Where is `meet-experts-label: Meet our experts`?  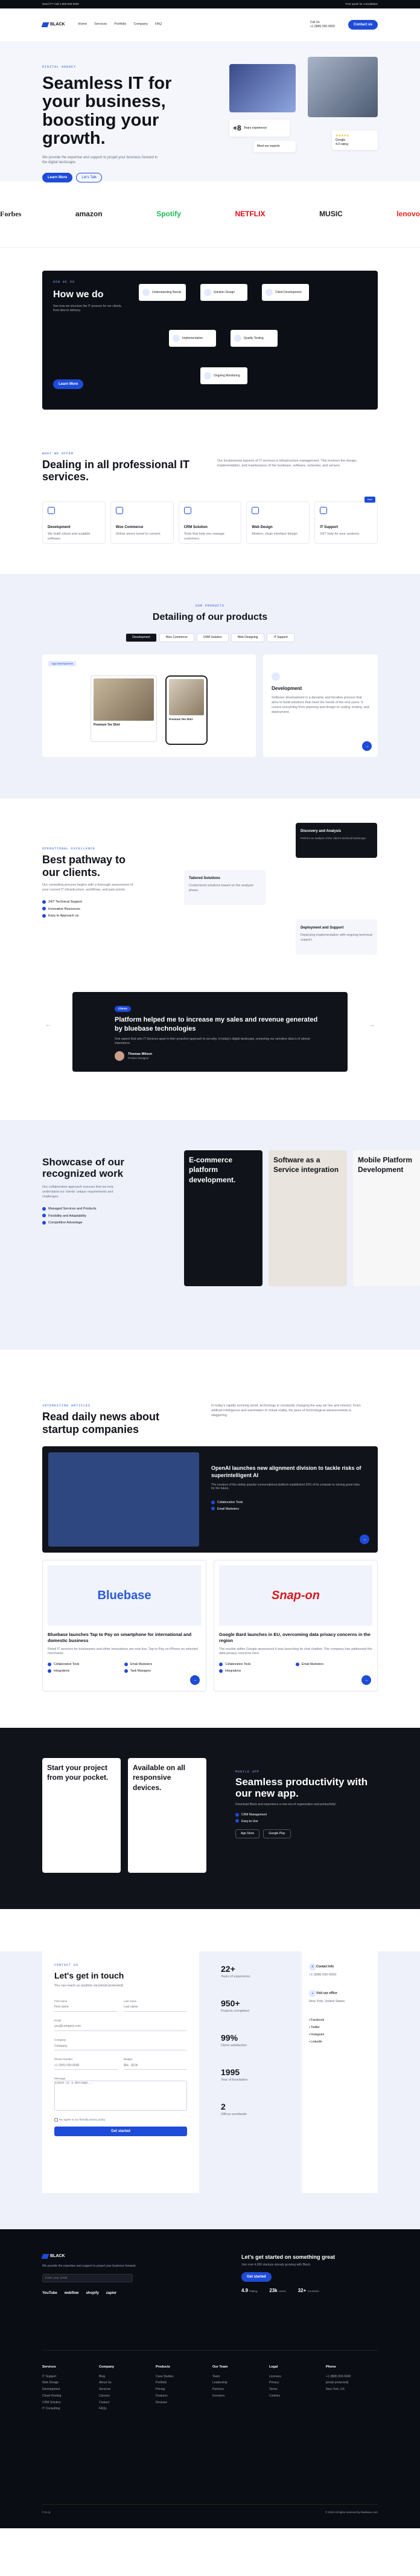 meet-experts-label: Meet our experts is located at coordinates (268, 146).